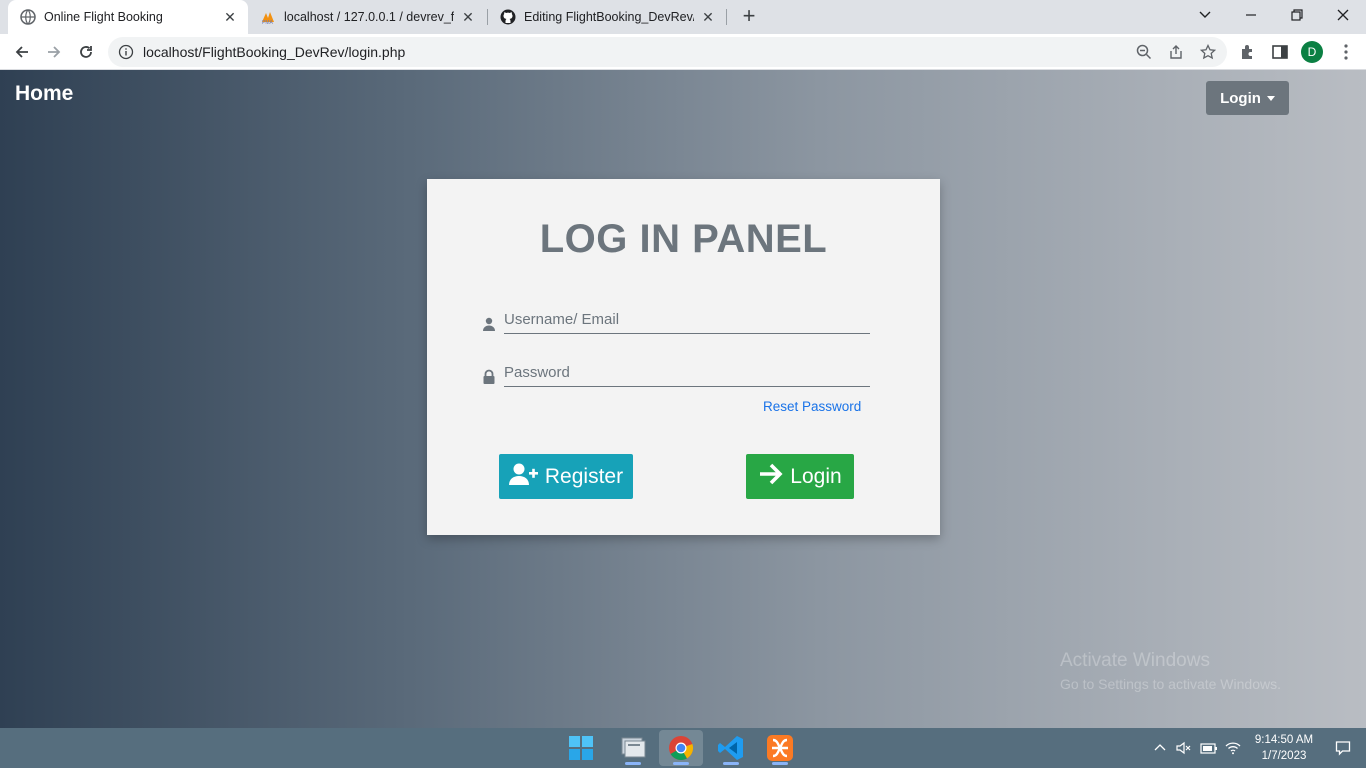  I want to click on reset-password-link: Reset Password, so click(812, 406).